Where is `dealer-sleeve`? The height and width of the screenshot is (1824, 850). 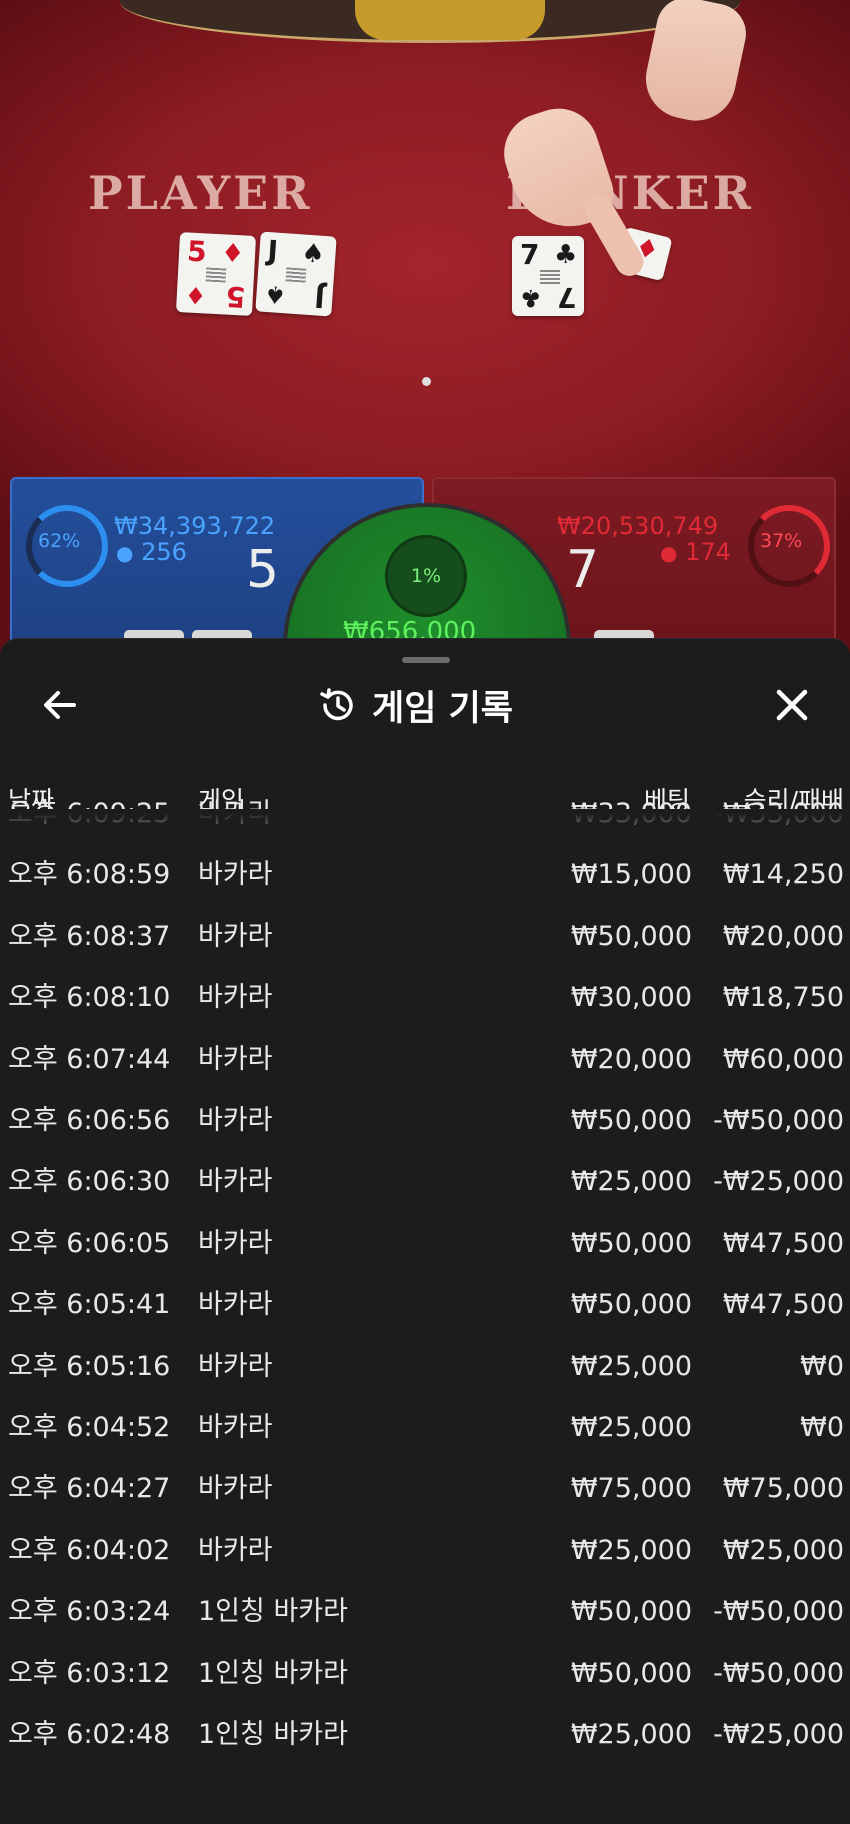 dealer-sleeve is located at coordinates (450, 20).